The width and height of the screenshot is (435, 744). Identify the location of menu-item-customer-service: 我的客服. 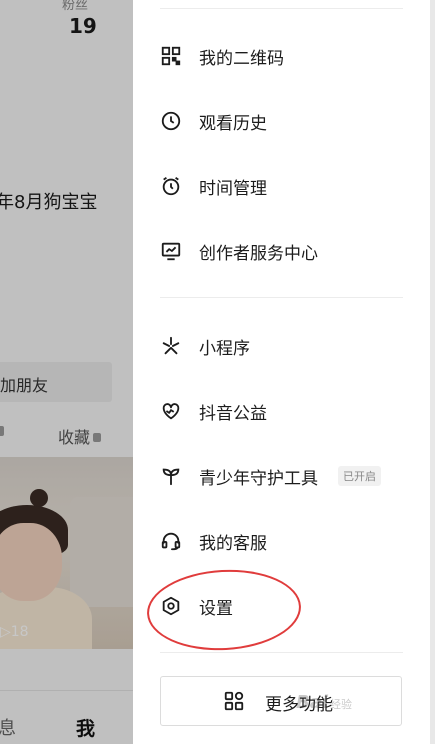
(268, 541).